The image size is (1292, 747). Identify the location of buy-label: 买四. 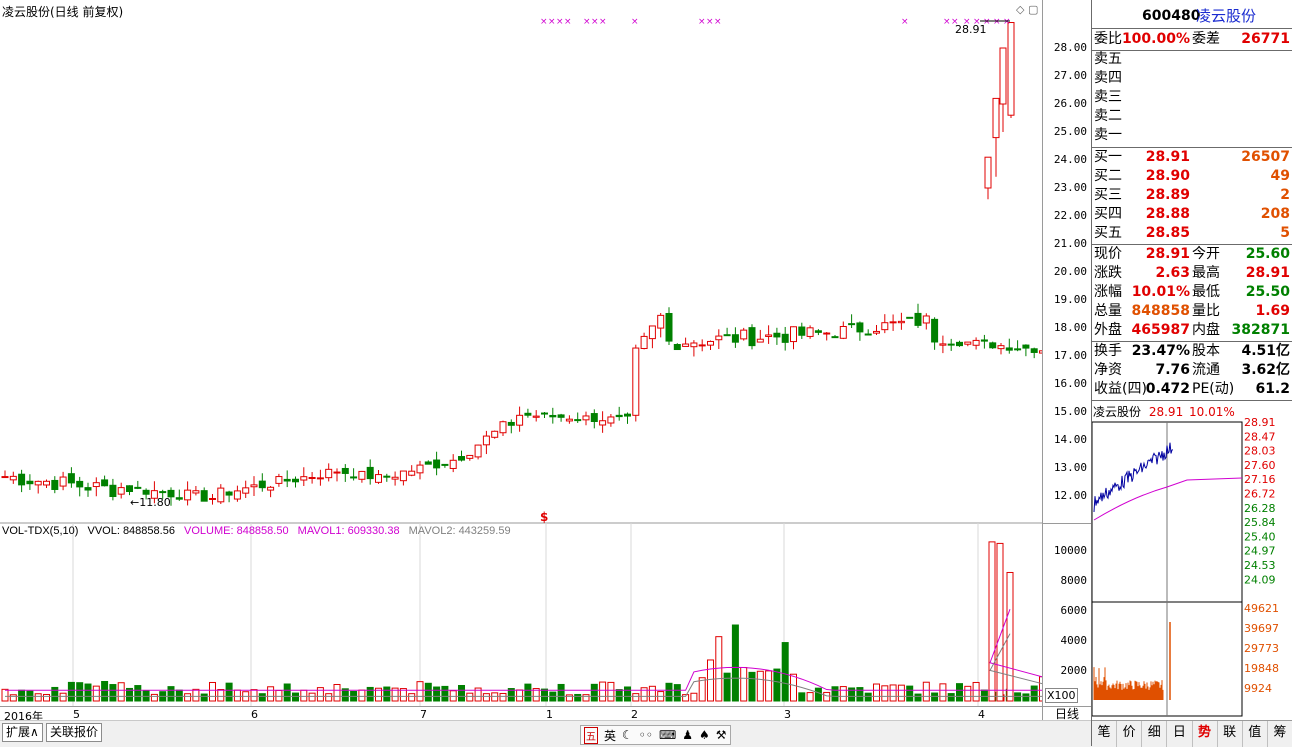
(1108, 214).